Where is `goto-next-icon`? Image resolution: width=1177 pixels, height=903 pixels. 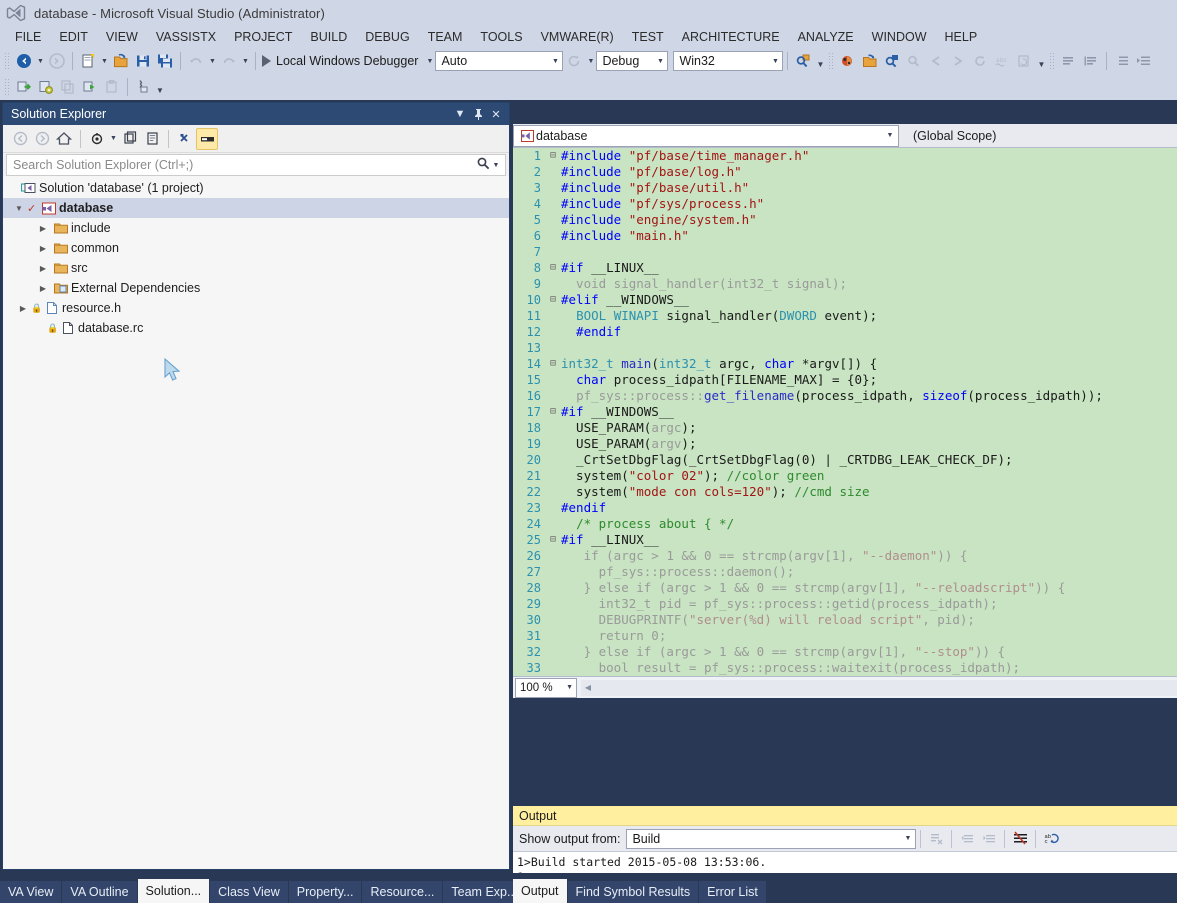 goto-next-icon is located at coordinates (958, 61).